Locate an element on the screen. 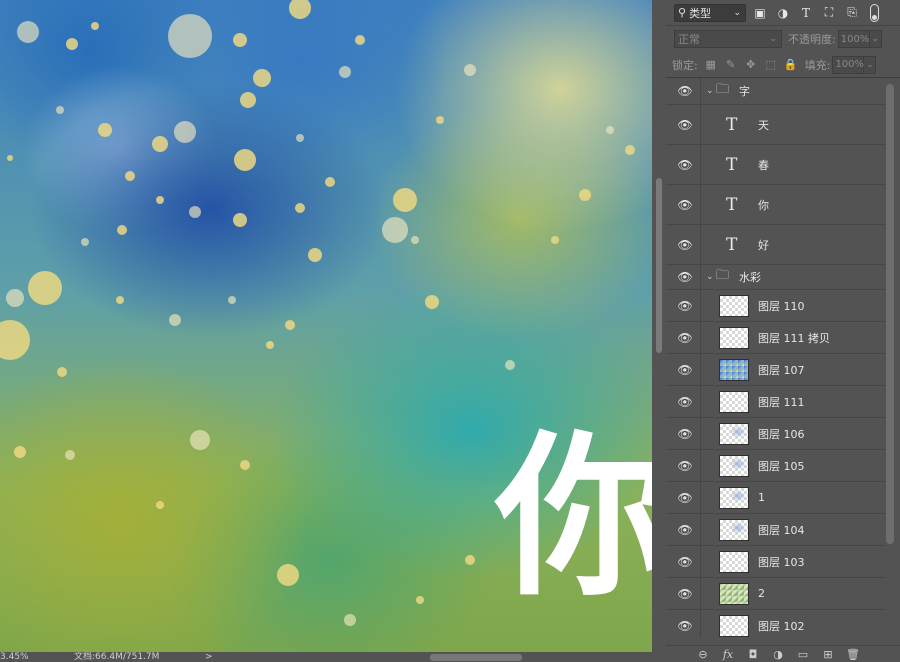 The height and width of the screenshot is (662, 900). canvas-vertical-scrollbar-thumb is located at coordinates (659, 265).